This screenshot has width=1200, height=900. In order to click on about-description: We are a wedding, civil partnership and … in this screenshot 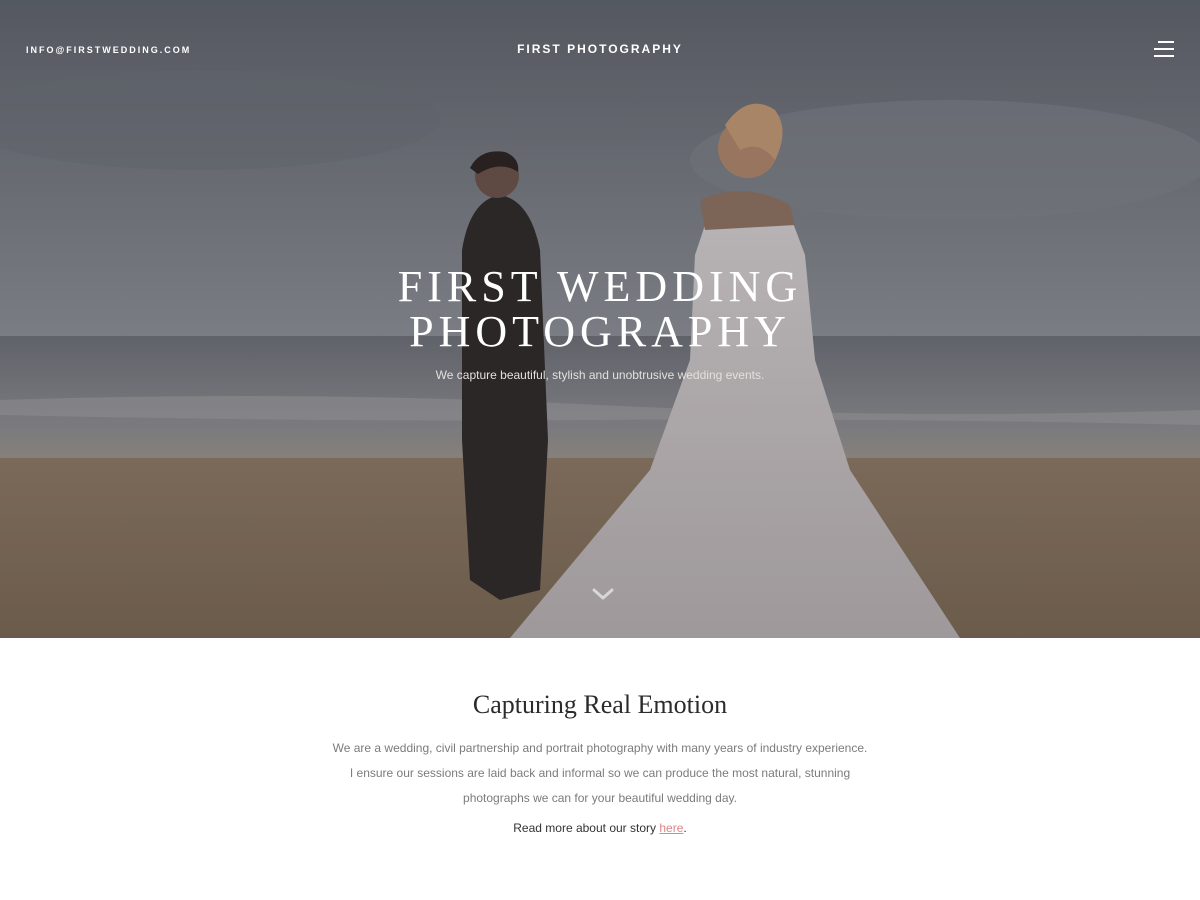, I will do `click(600, 773)`.